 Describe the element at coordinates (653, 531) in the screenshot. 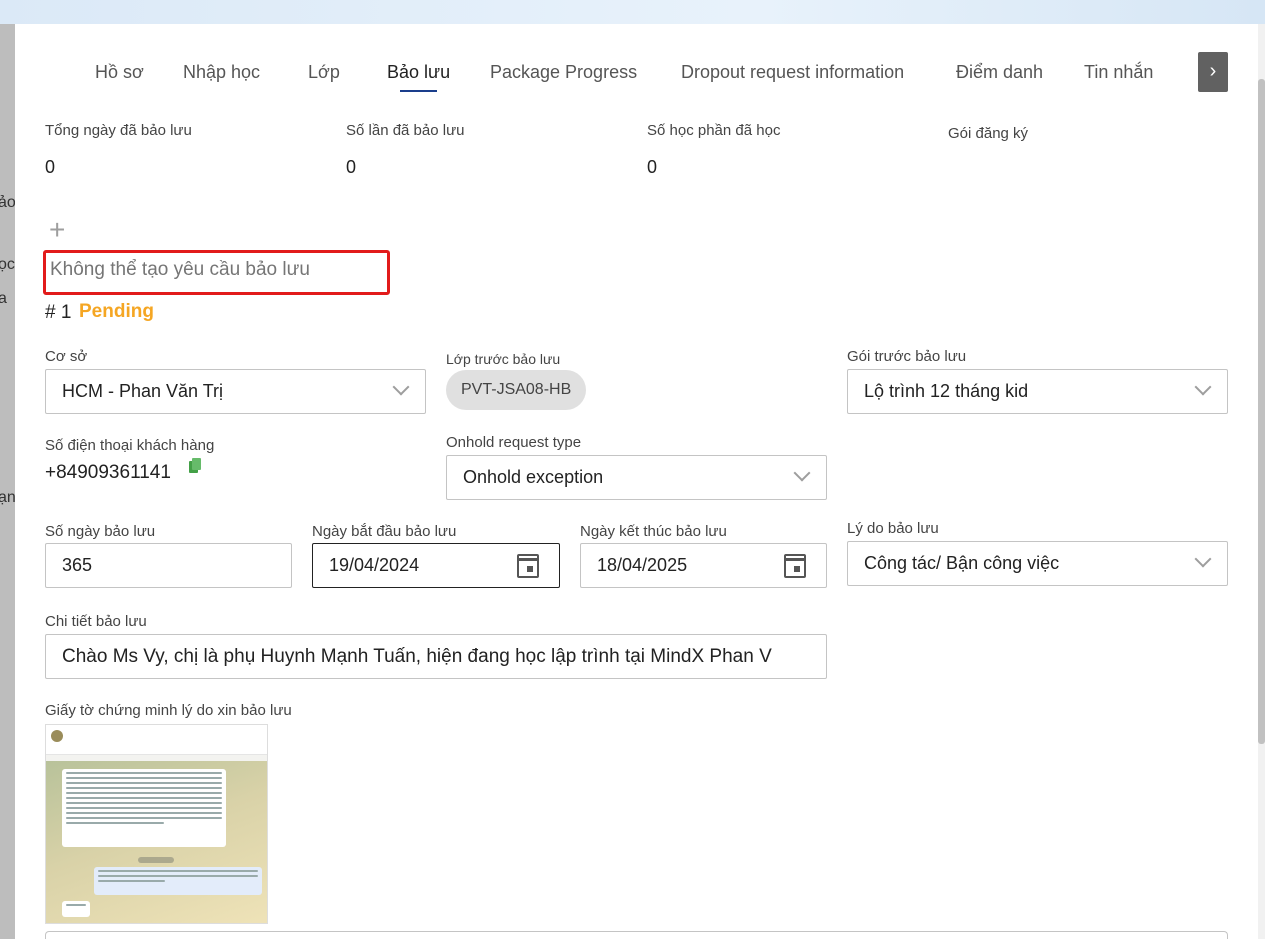

I see `end-date-label: Ngày kết thúc bảo lưu` at that location.